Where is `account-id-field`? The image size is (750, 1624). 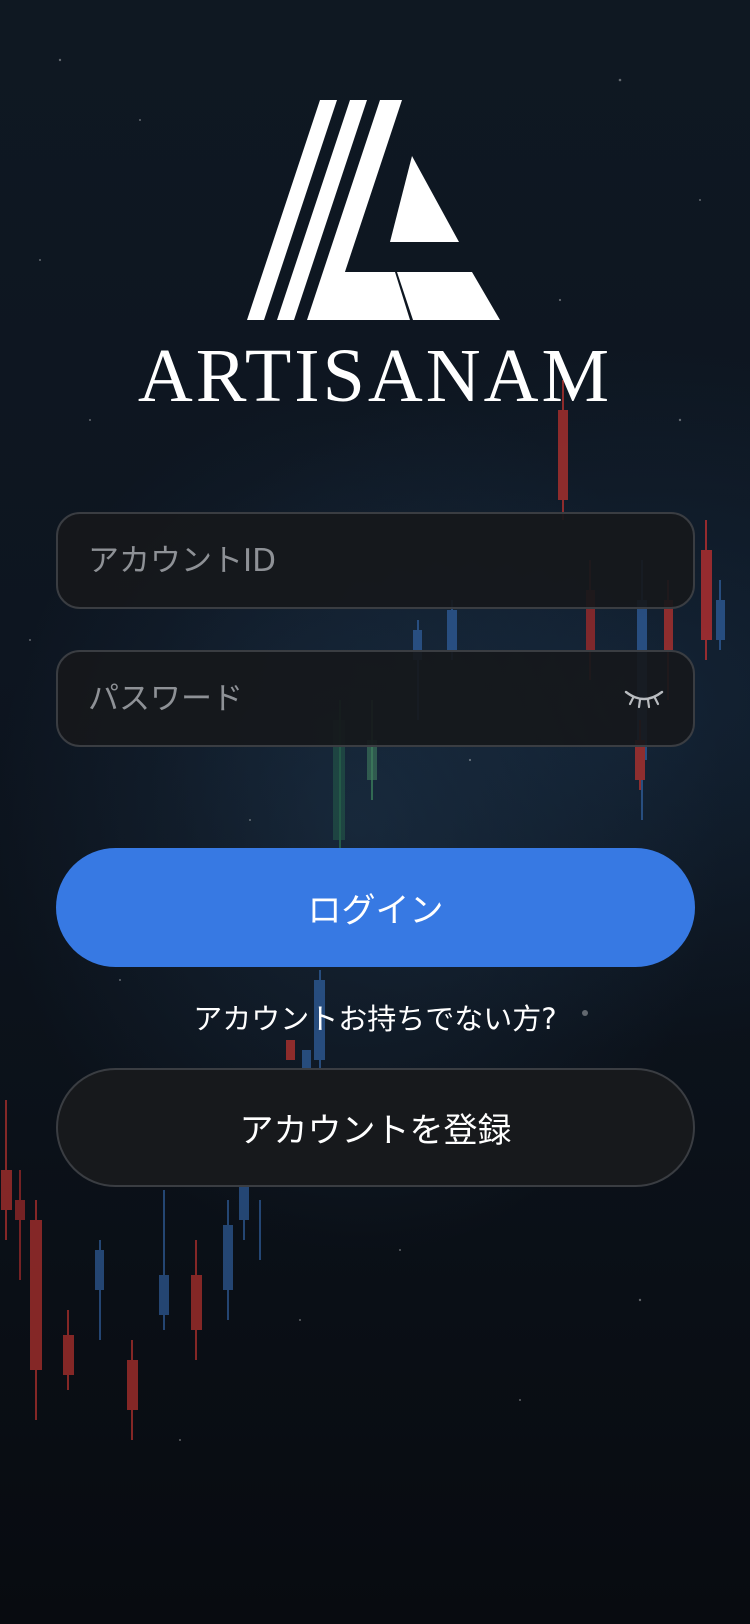 account-id-field is located at coordinates (375, 560).